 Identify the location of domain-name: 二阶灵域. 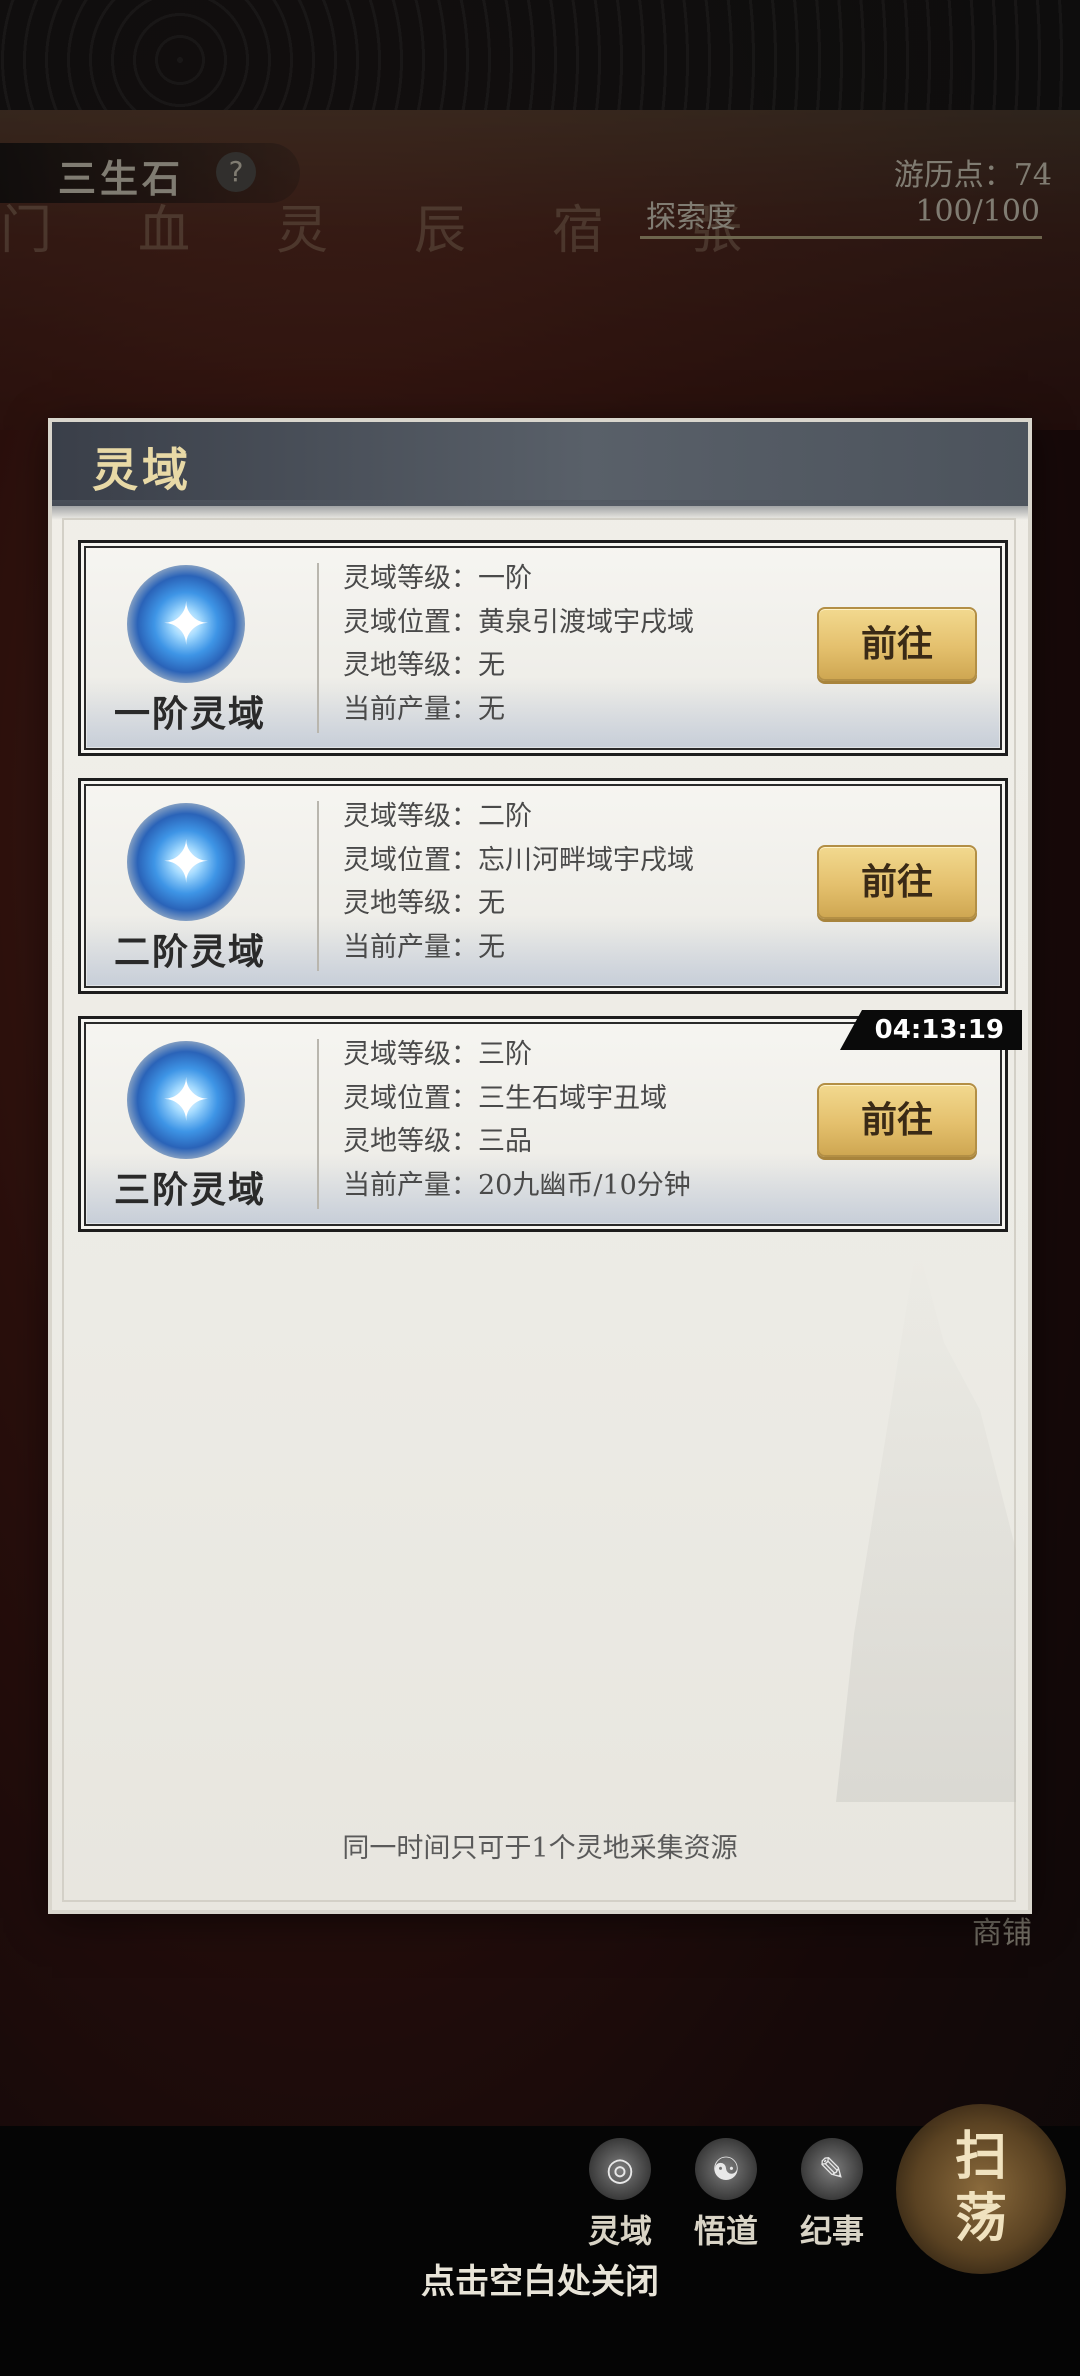
(189, 952).